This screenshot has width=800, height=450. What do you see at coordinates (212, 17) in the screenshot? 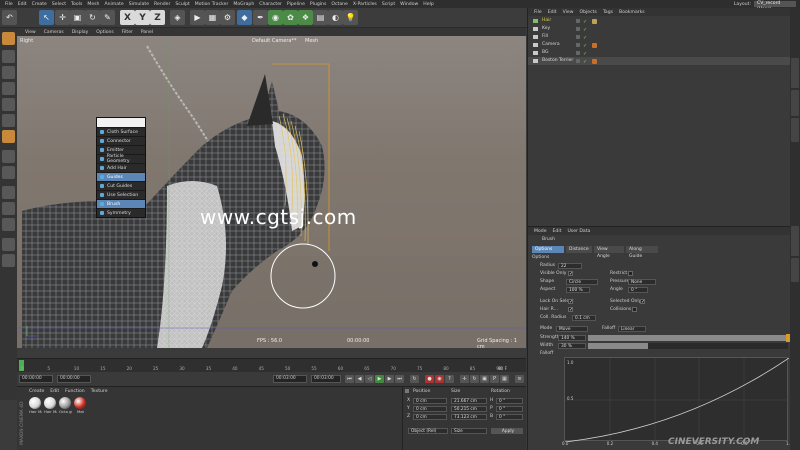
I see `render-picture-icon: ▦` at bounding box center [212, 17].